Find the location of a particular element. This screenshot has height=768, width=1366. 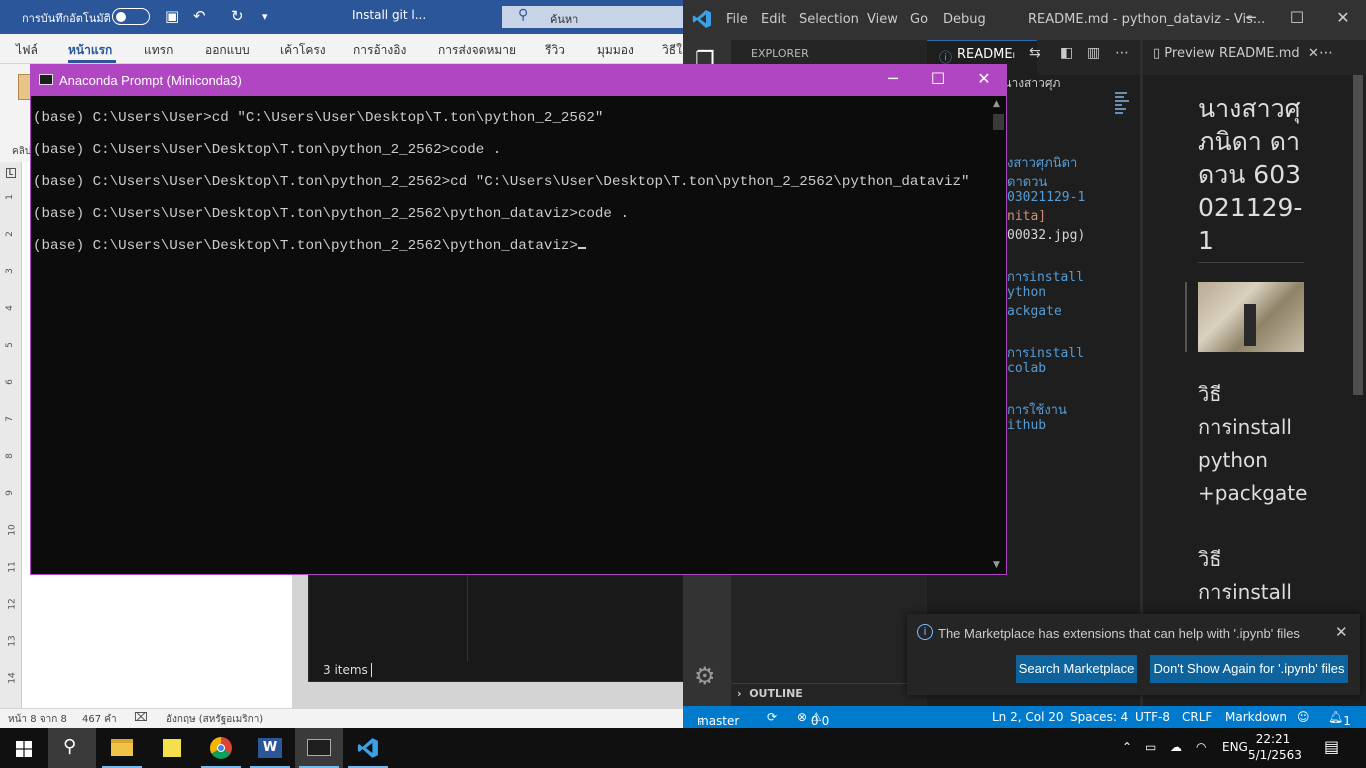

menu-file: File is located at coordinates (737, 19).